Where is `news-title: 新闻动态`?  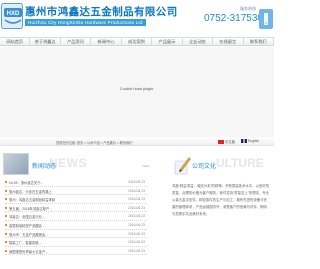 news-title: 新闻动态 is located at coordinates (44, 167).